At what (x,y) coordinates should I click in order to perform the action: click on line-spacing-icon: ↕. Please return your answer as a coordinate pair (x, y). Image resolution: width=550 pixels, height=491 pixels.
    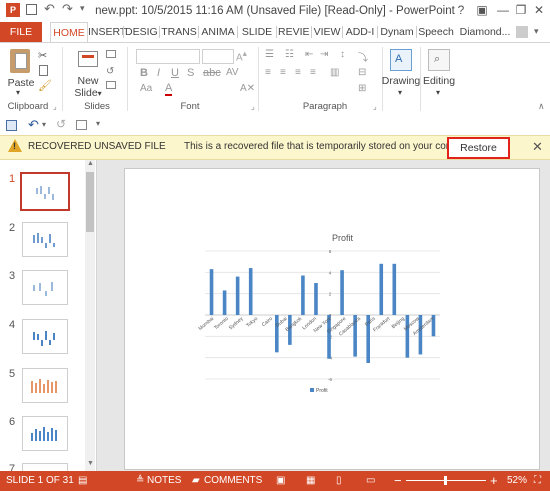
    Looking at the image, I should click on (342, 54).